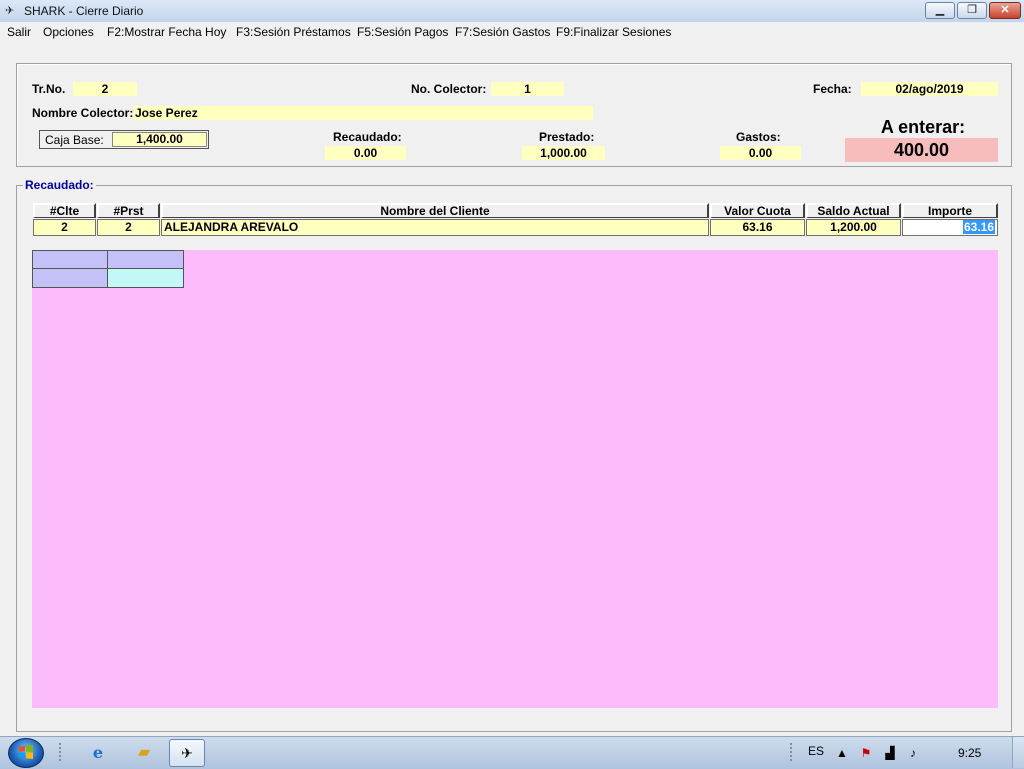 The width and height of the screenshot is (1024, 769). Describe the element at coordinates (793, 752) in the screenshot. I see `tray-grip` at that location.